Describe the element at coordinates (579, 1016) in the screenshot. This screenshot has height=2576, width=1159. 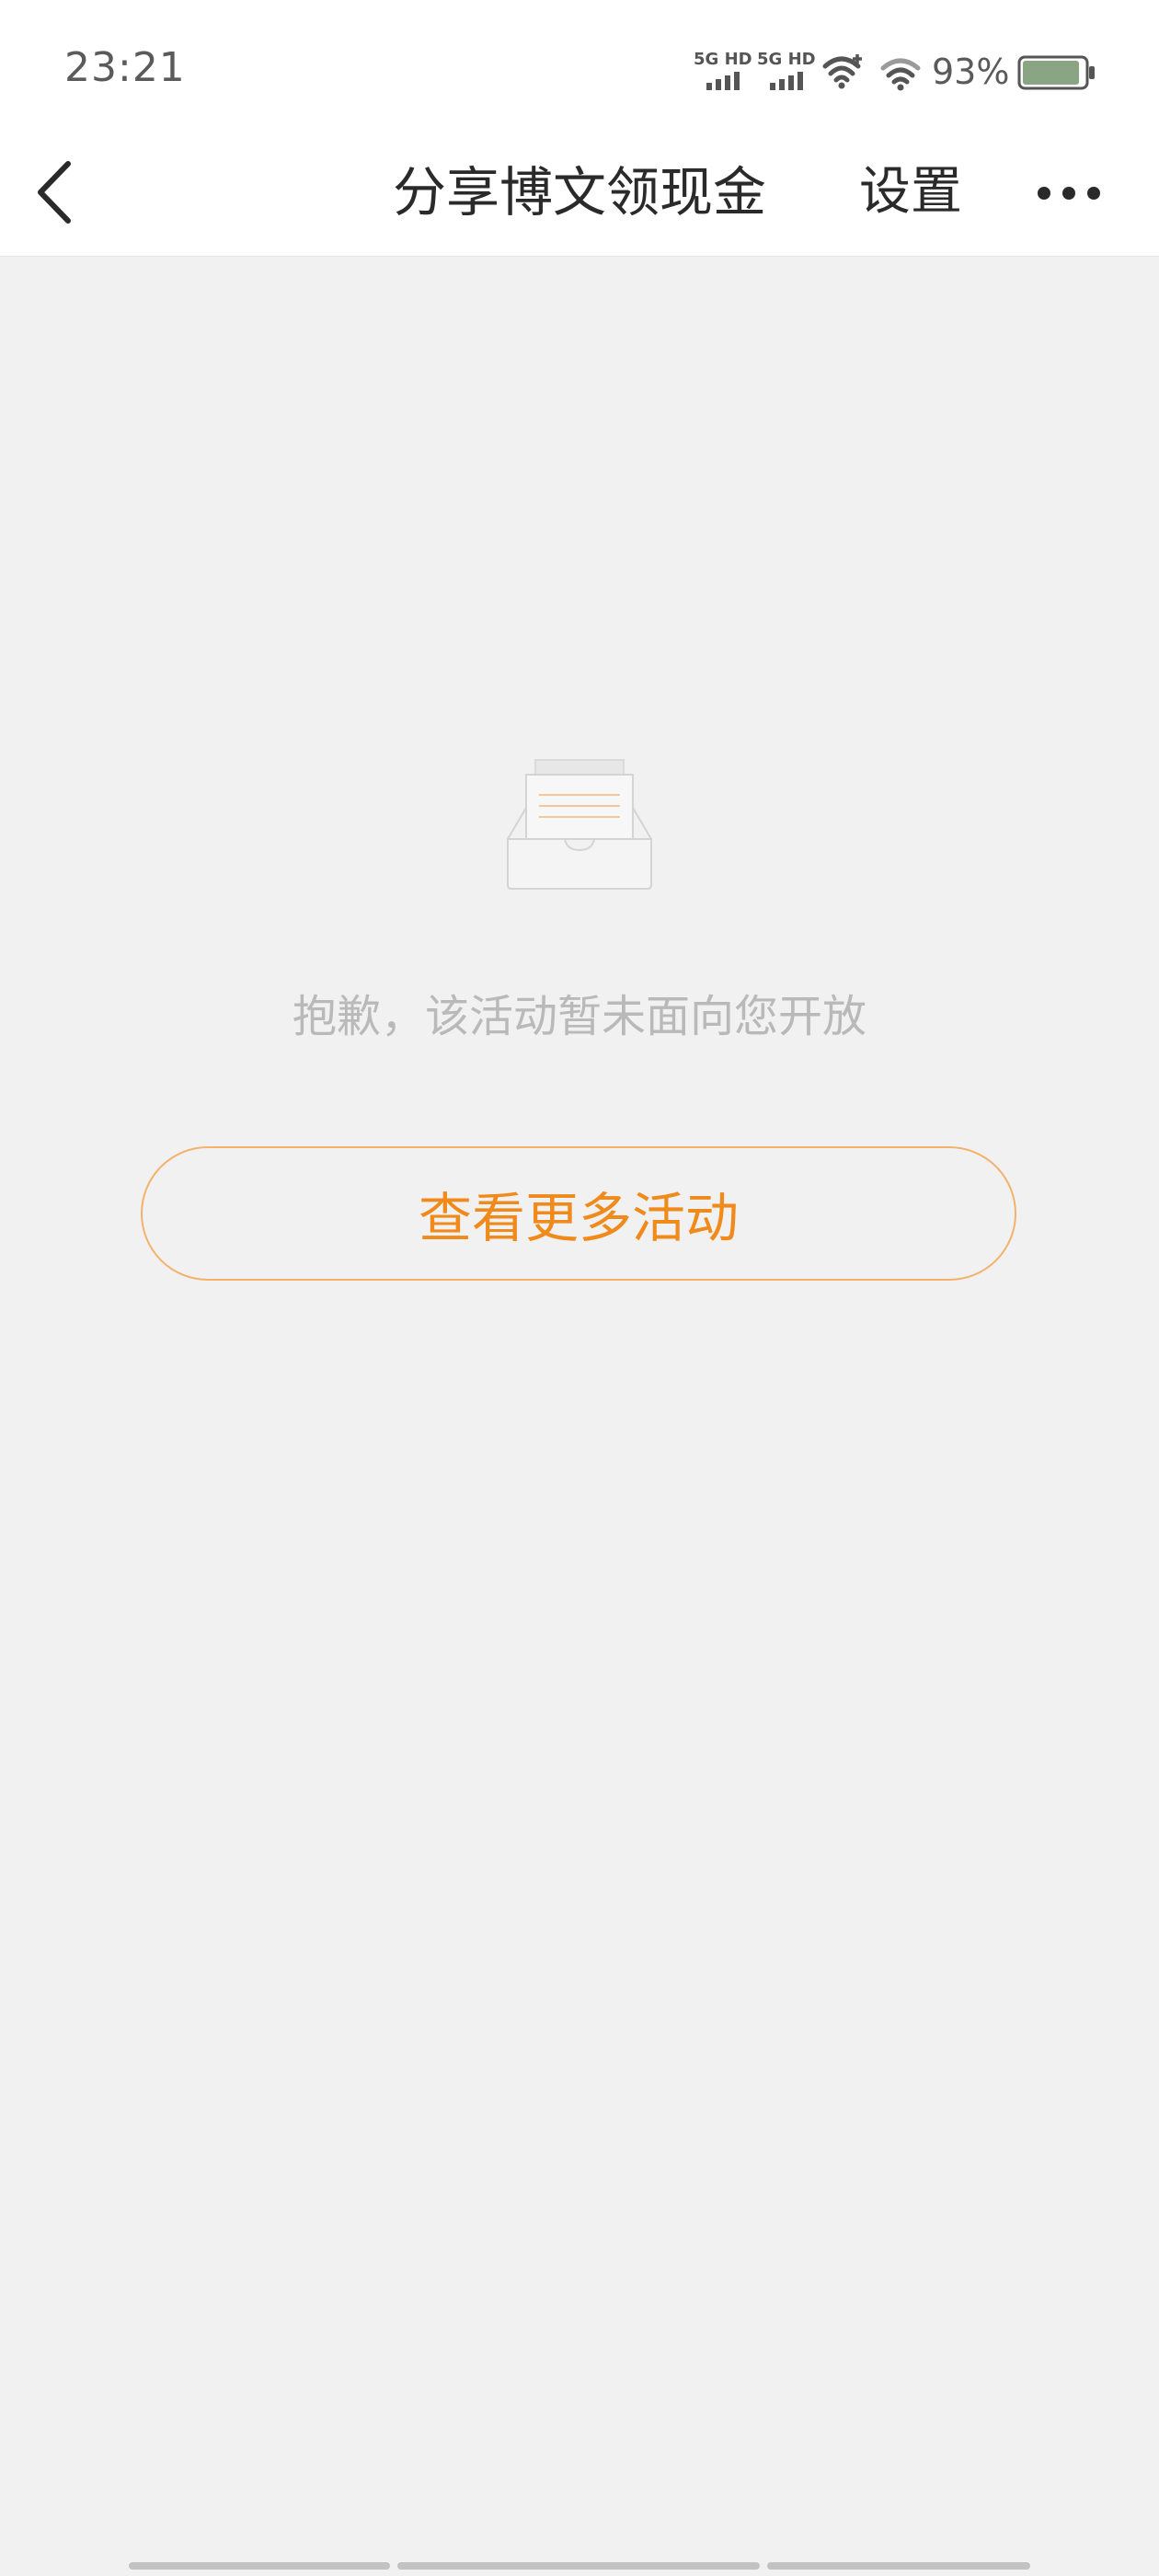
I see `empty-state-message: 抱歉，该活动暂未面向您开放` at that location.